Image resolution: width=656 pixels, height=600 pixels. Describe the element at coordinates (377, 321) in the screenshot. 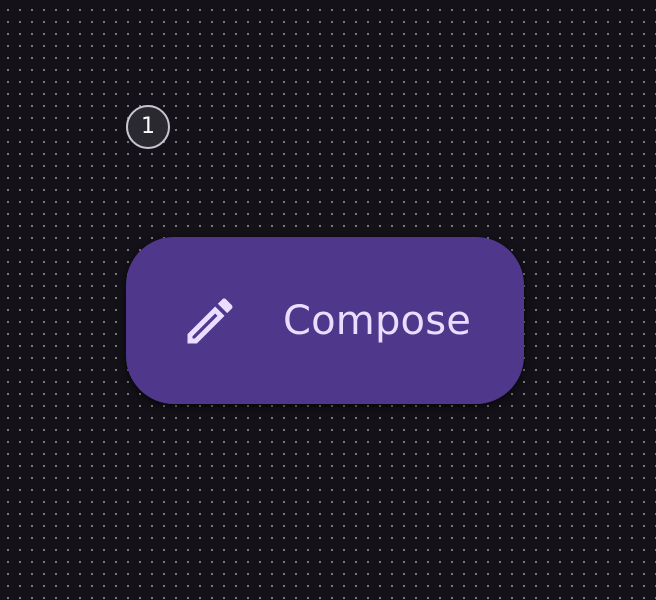

I see `compose-fab-label: Compose` at that location.